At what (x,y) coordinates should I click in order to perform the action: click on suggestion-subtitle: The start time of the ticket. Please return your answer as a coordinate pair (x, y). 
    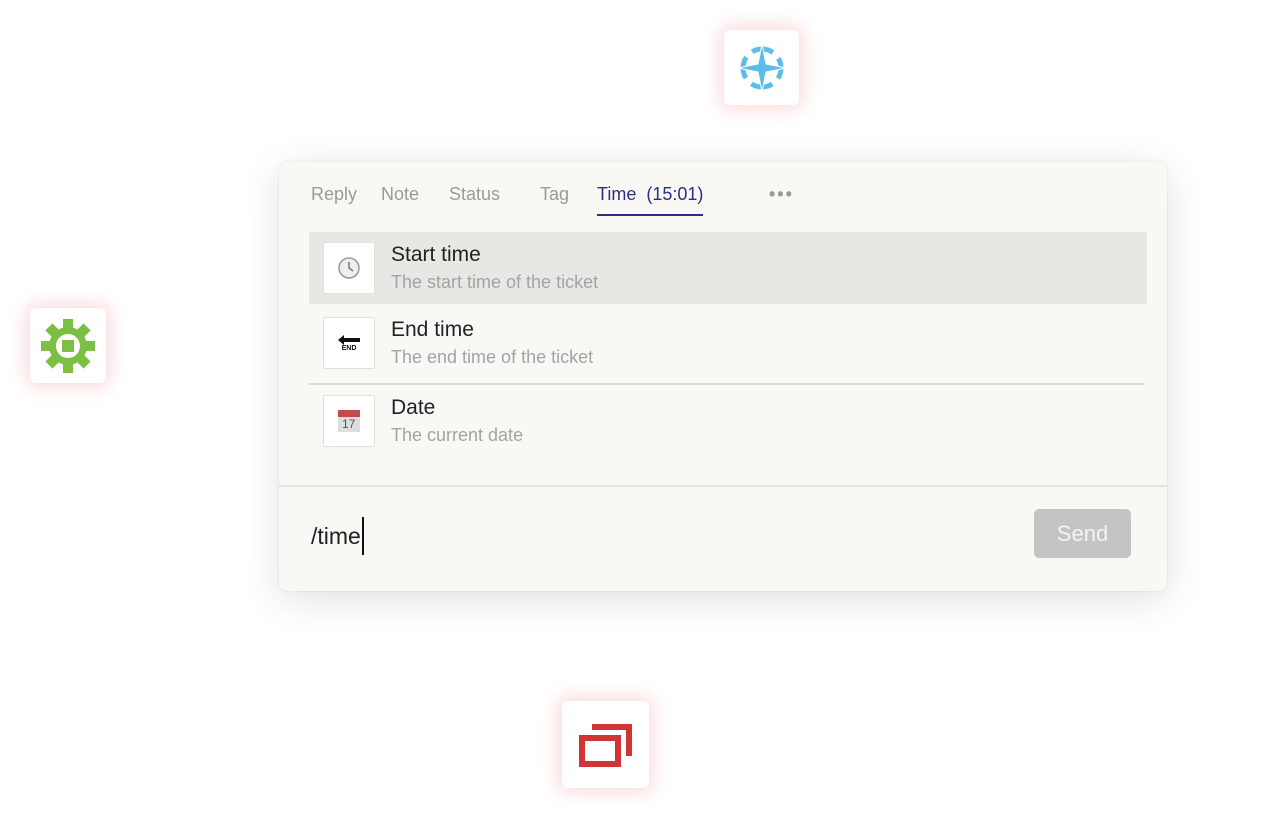
    Looking at the image, I should click on (495, 282).